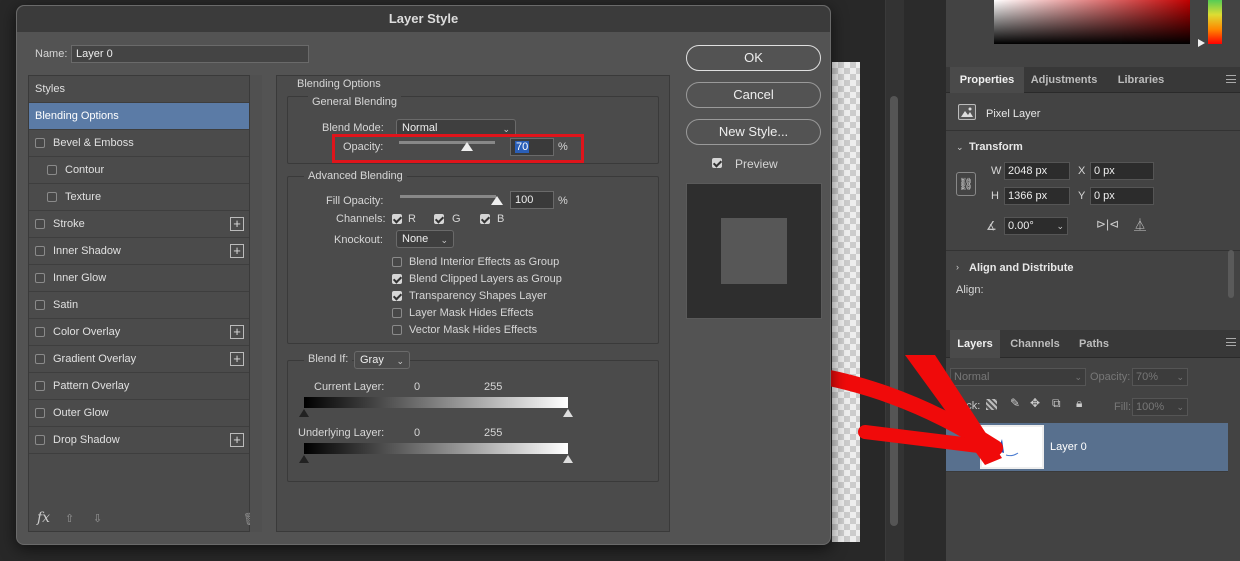 This screenshot has width=1240, height=561. What do you see at coordinates (139, 224) in the screenshot?
I see `style-item: Stroke +` at bounding box center [139, 224].